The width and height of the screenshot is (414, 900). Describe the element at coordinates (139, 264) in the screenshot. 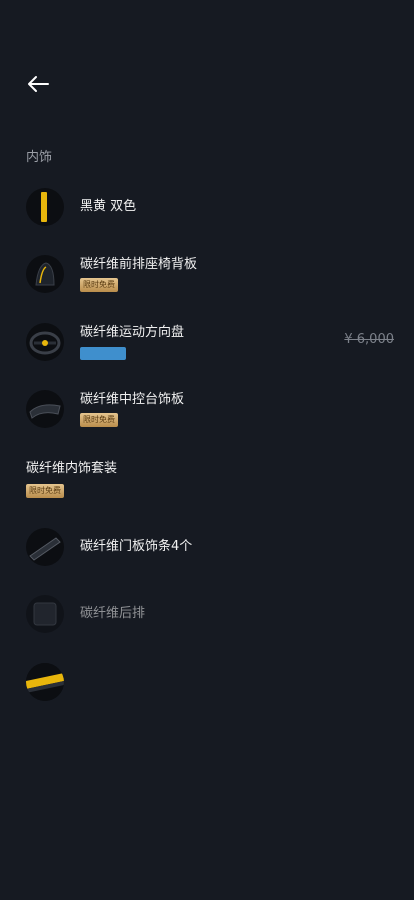

I see `option-name: 碳纤维前排座椅背板` at that location.